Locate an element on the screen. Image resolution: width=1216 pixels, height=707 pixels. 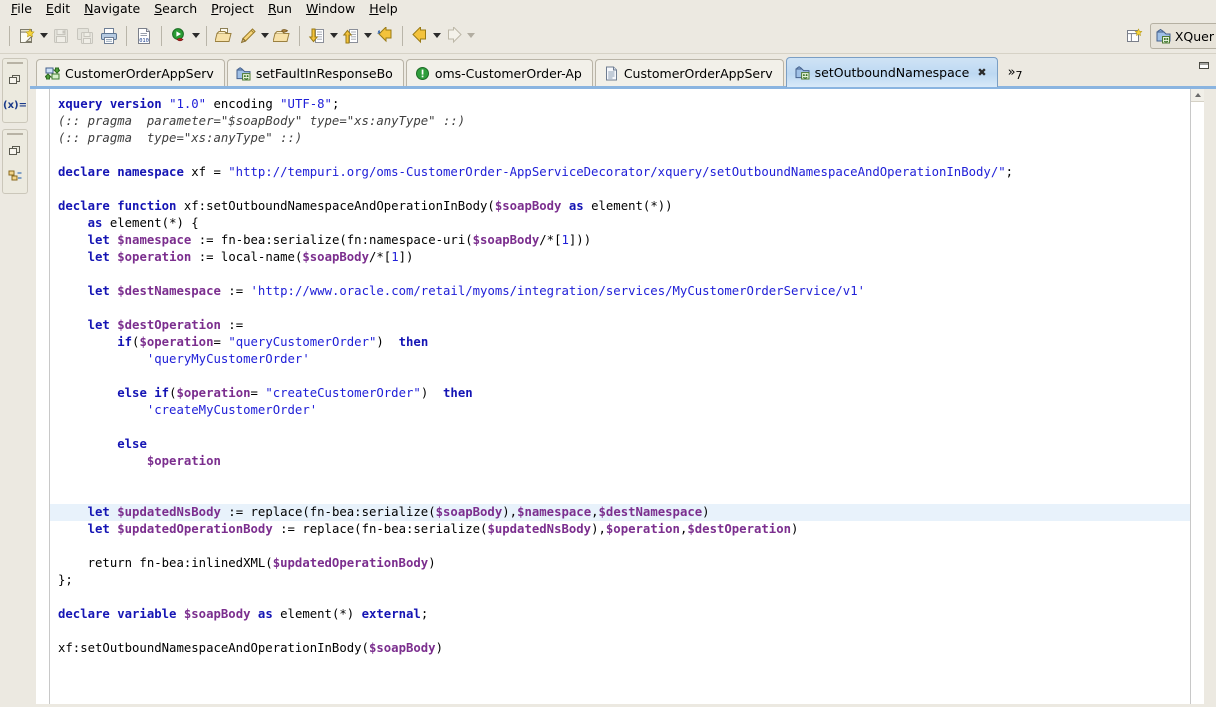
open-resource-button is located at coordinates (224, 36).